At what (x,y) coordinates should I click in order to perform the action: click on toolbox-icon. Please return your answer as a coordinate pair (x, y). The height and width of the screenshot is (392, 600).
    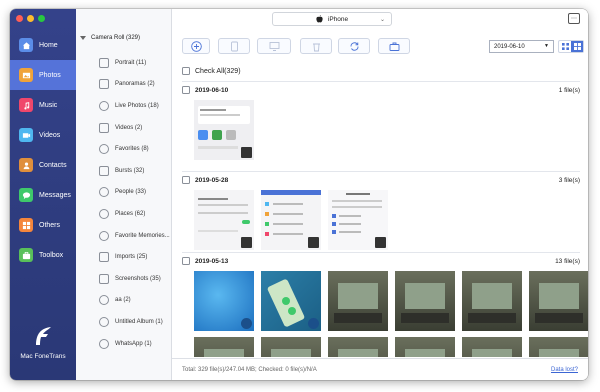
    Looking at the image, I should click on (26, 255).